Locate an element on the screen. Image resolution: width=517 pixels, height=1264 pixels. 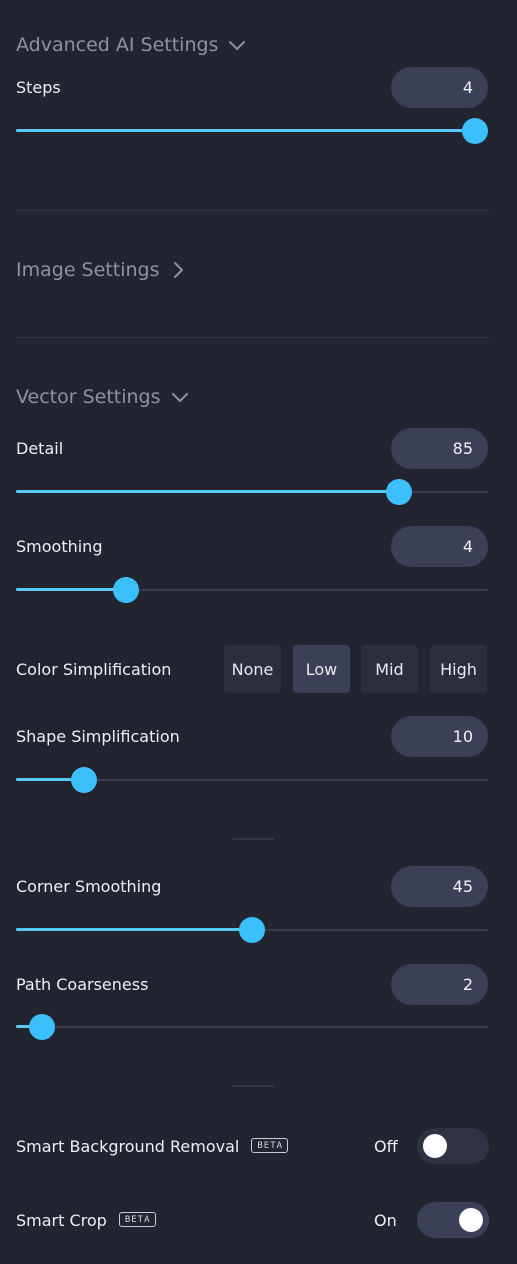
path-coarseness-slider is located at coordinates (252, 1027).